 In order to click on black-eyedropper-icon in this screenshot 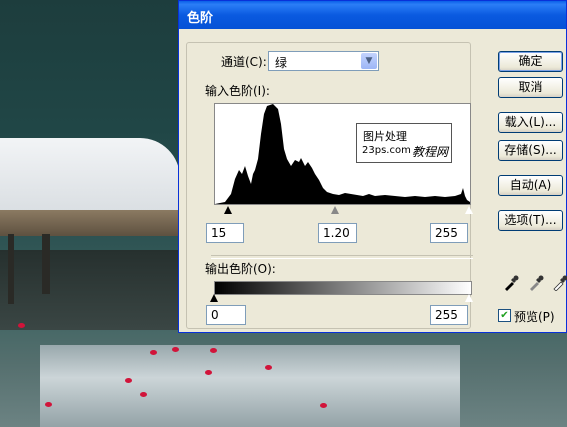, I will do `click(511, 284)`.